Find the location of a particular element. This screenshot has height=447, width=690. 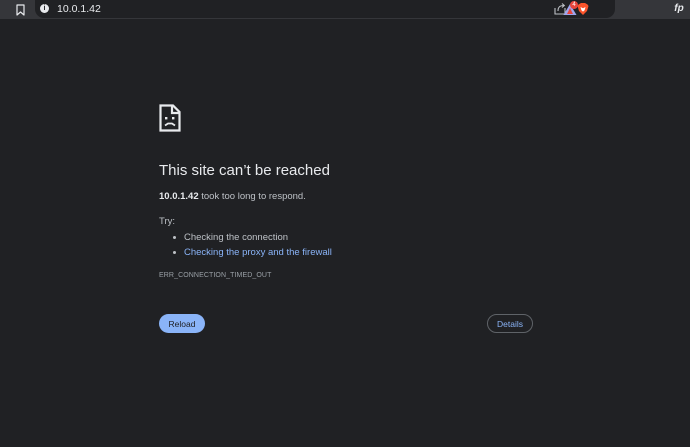

address-bar: i 10.0.1.42 is located at coordinates (325, 9).